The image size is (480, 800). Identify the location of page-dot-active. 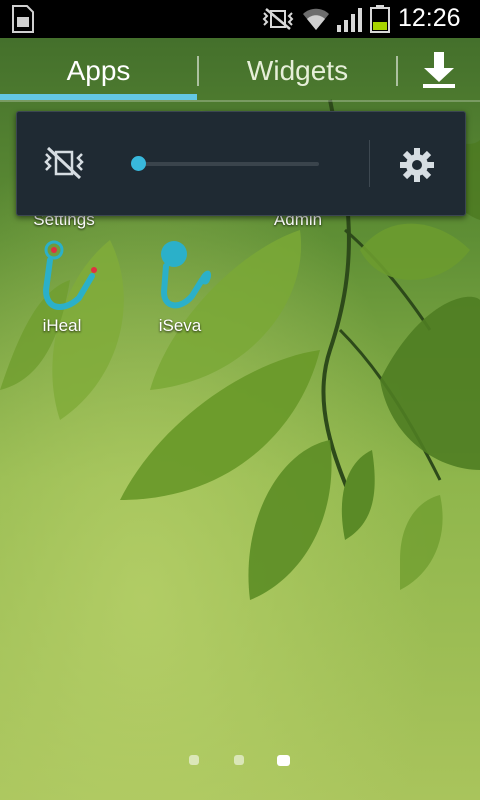
(283, 760).